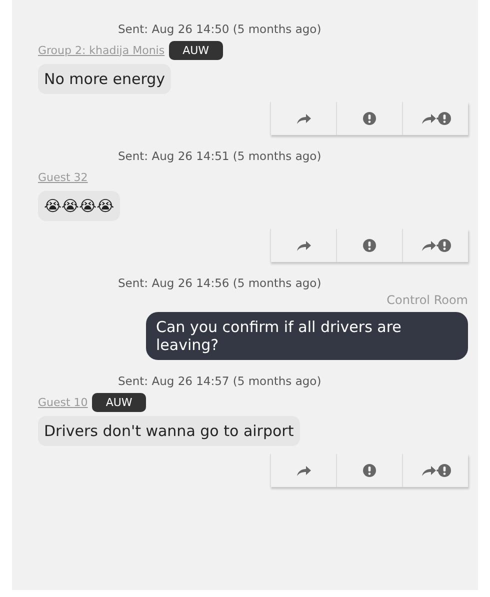 Image resolution: width=490 pixels, height=597 pixels. What do you see at coordinates (220, 381) in the screenshot?
I see `sent-time: Sent: Aug 26 14:57 (5 months ago)` at bounding box center [220, 381].